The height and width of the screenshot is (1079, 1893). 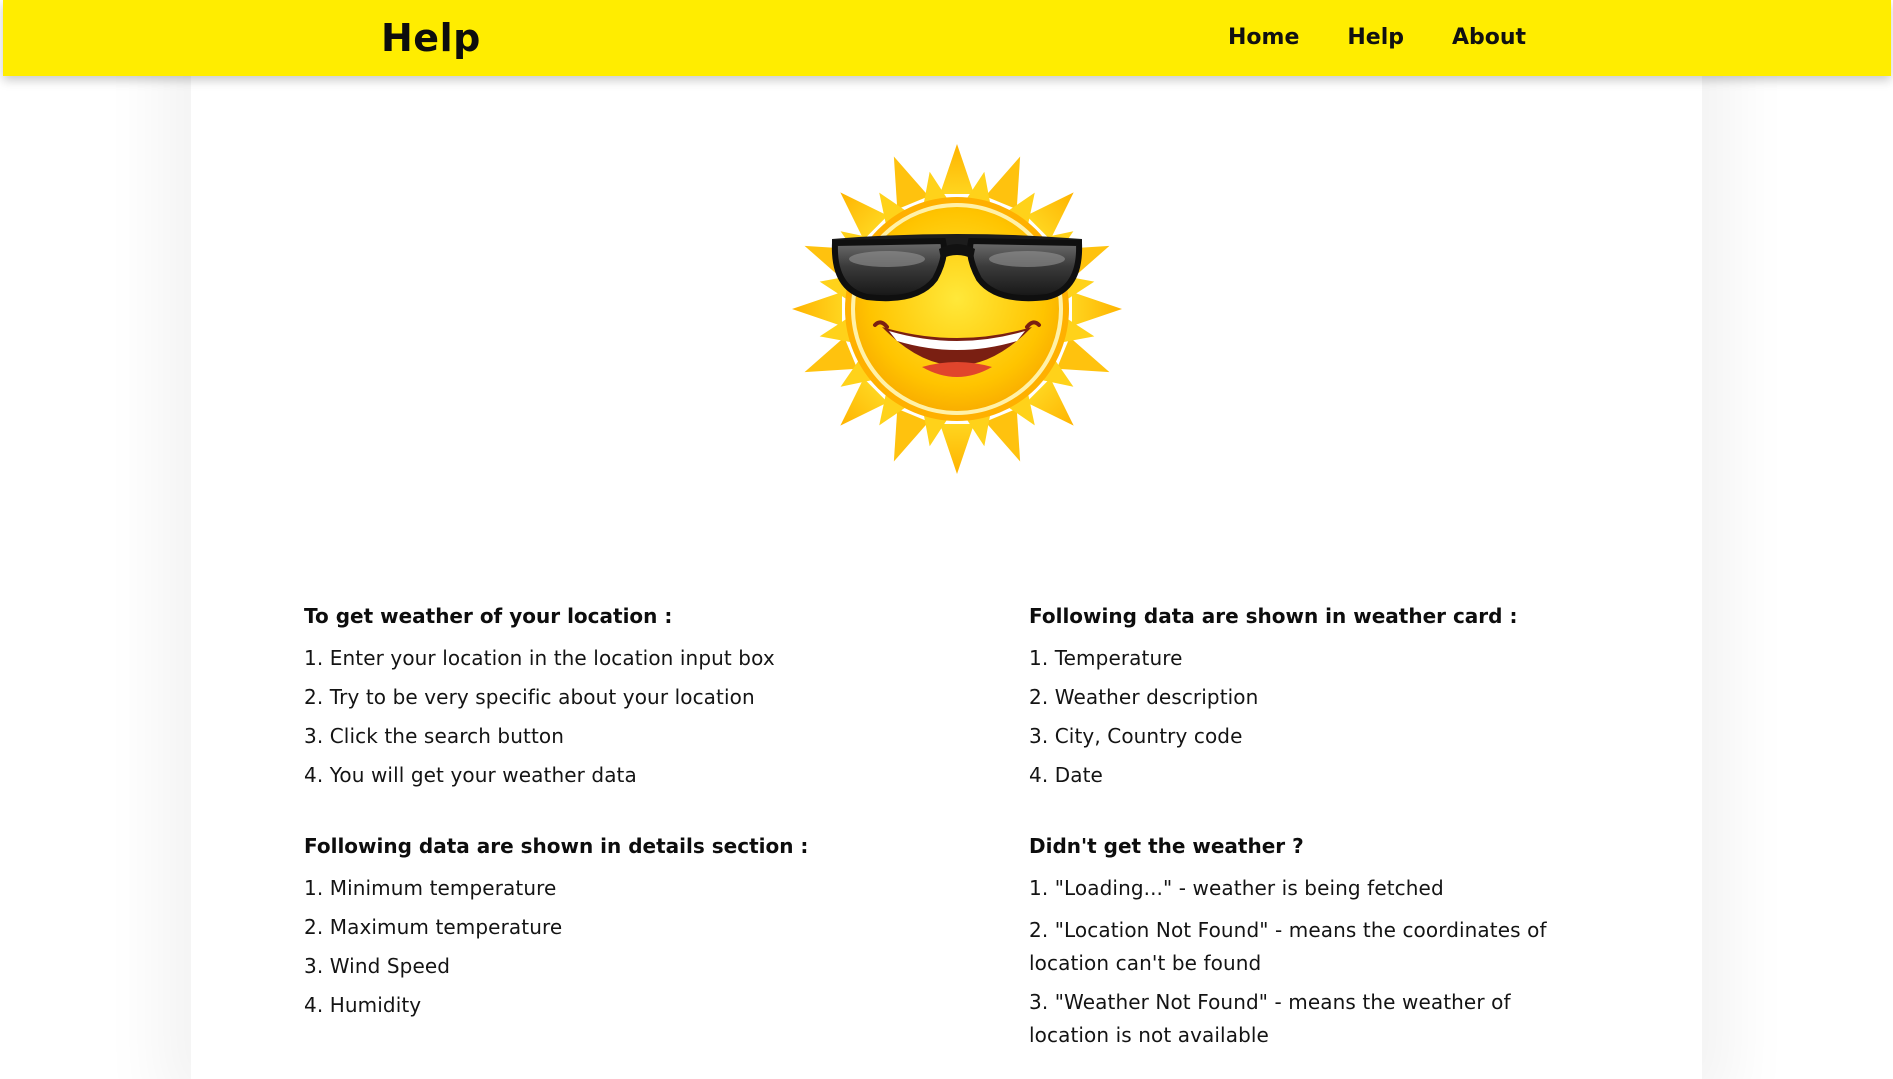 I want to click on list-item: 3. Click the search button, so click(x=434, y=736).